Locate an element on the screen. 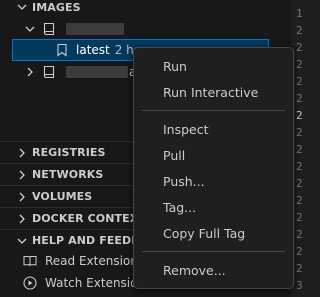 The width and height of the screenshot is (320, 297). help-item-label: Read Extension is located at coordinates (91, 261).